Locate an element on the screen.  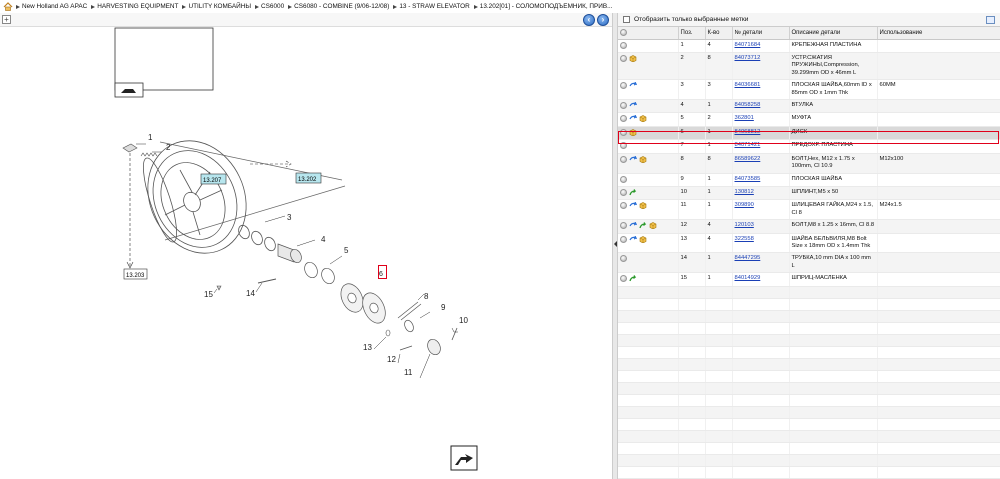
home-icon is located at coordinates (8, 6).